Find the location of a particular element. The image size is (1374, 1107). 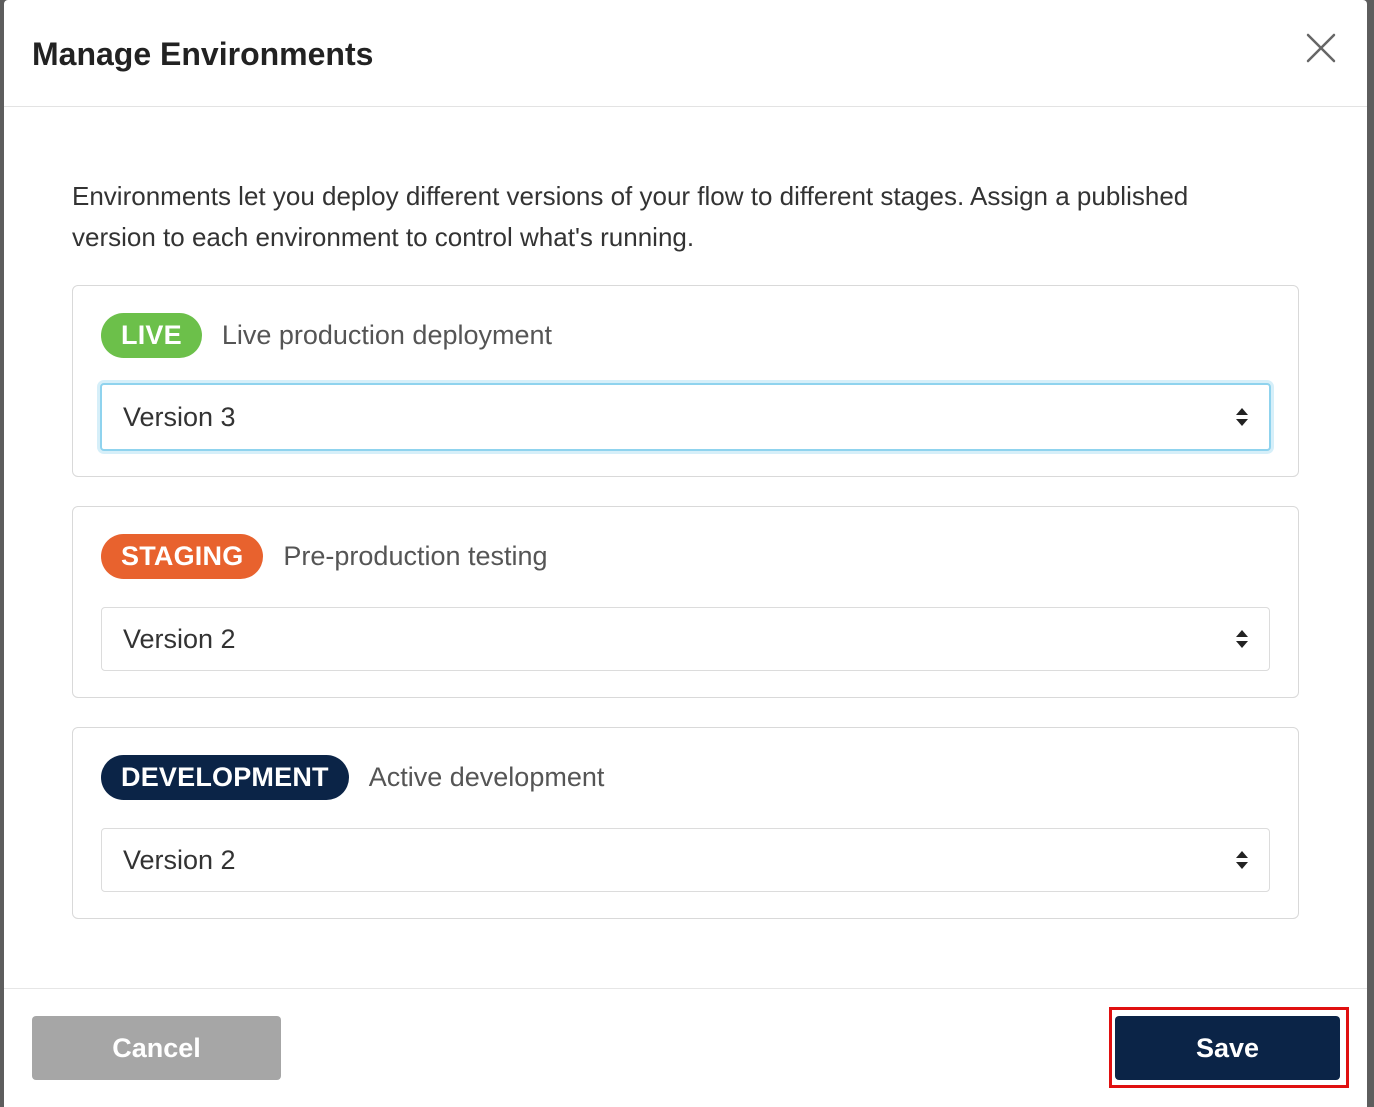

environment-header: DEVELOPMENT Active development is located at coordinates (352, 777).